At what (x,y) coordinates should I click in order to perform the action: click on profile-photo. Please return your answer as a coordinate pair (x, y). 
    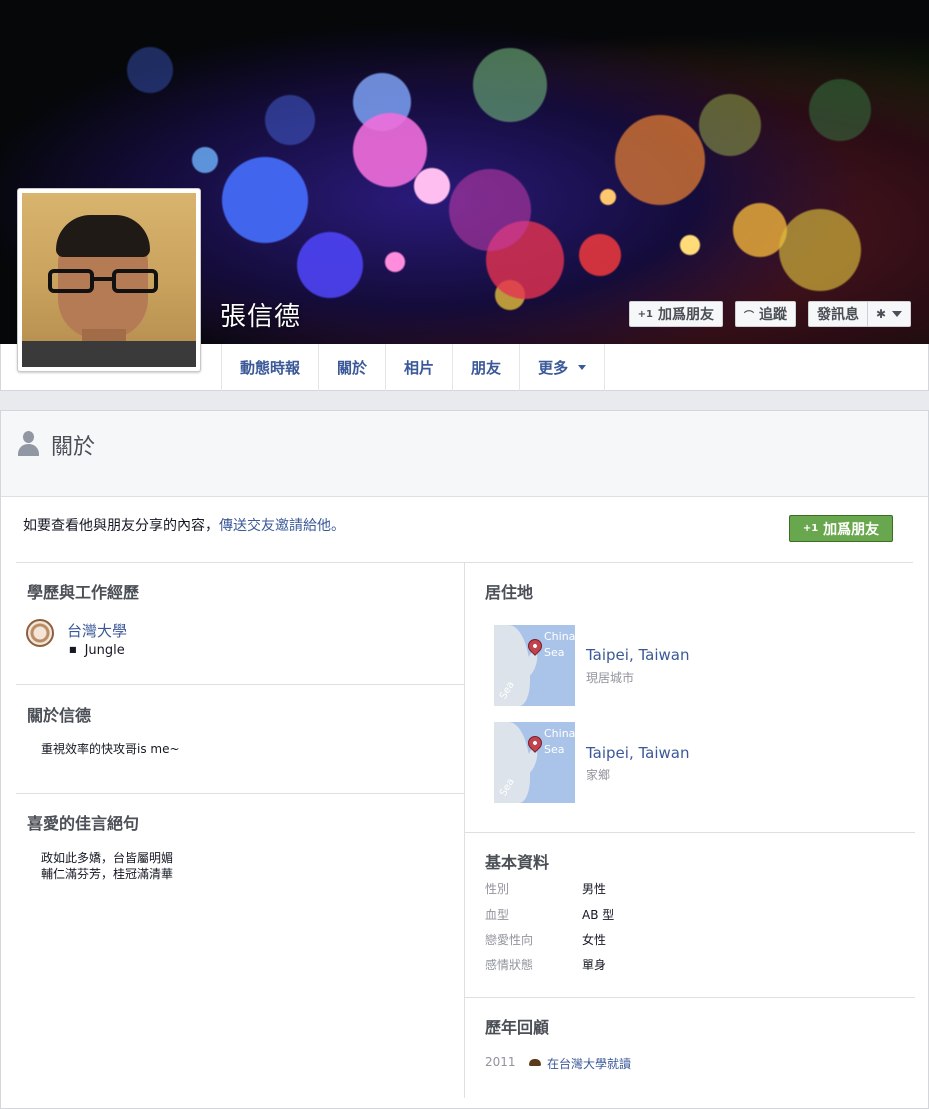
    Looking at the image, I should click on (109, 280).